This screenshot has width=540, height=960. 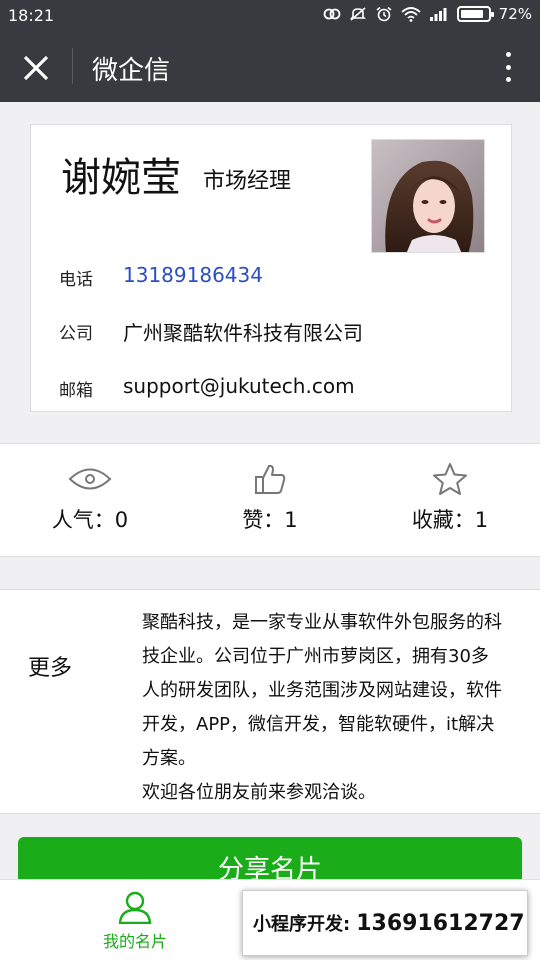 What do you see at coordinates (357, 14) in the screenshot?
I see `mute-icon` at bounding box center [357, 14].